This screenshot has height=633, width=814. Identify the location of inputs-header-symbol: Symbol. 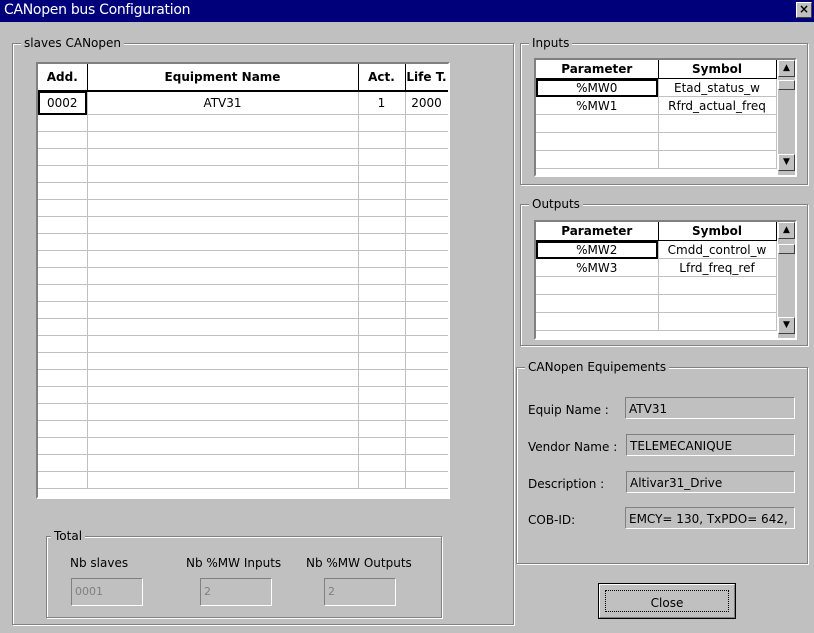
(717, 69).